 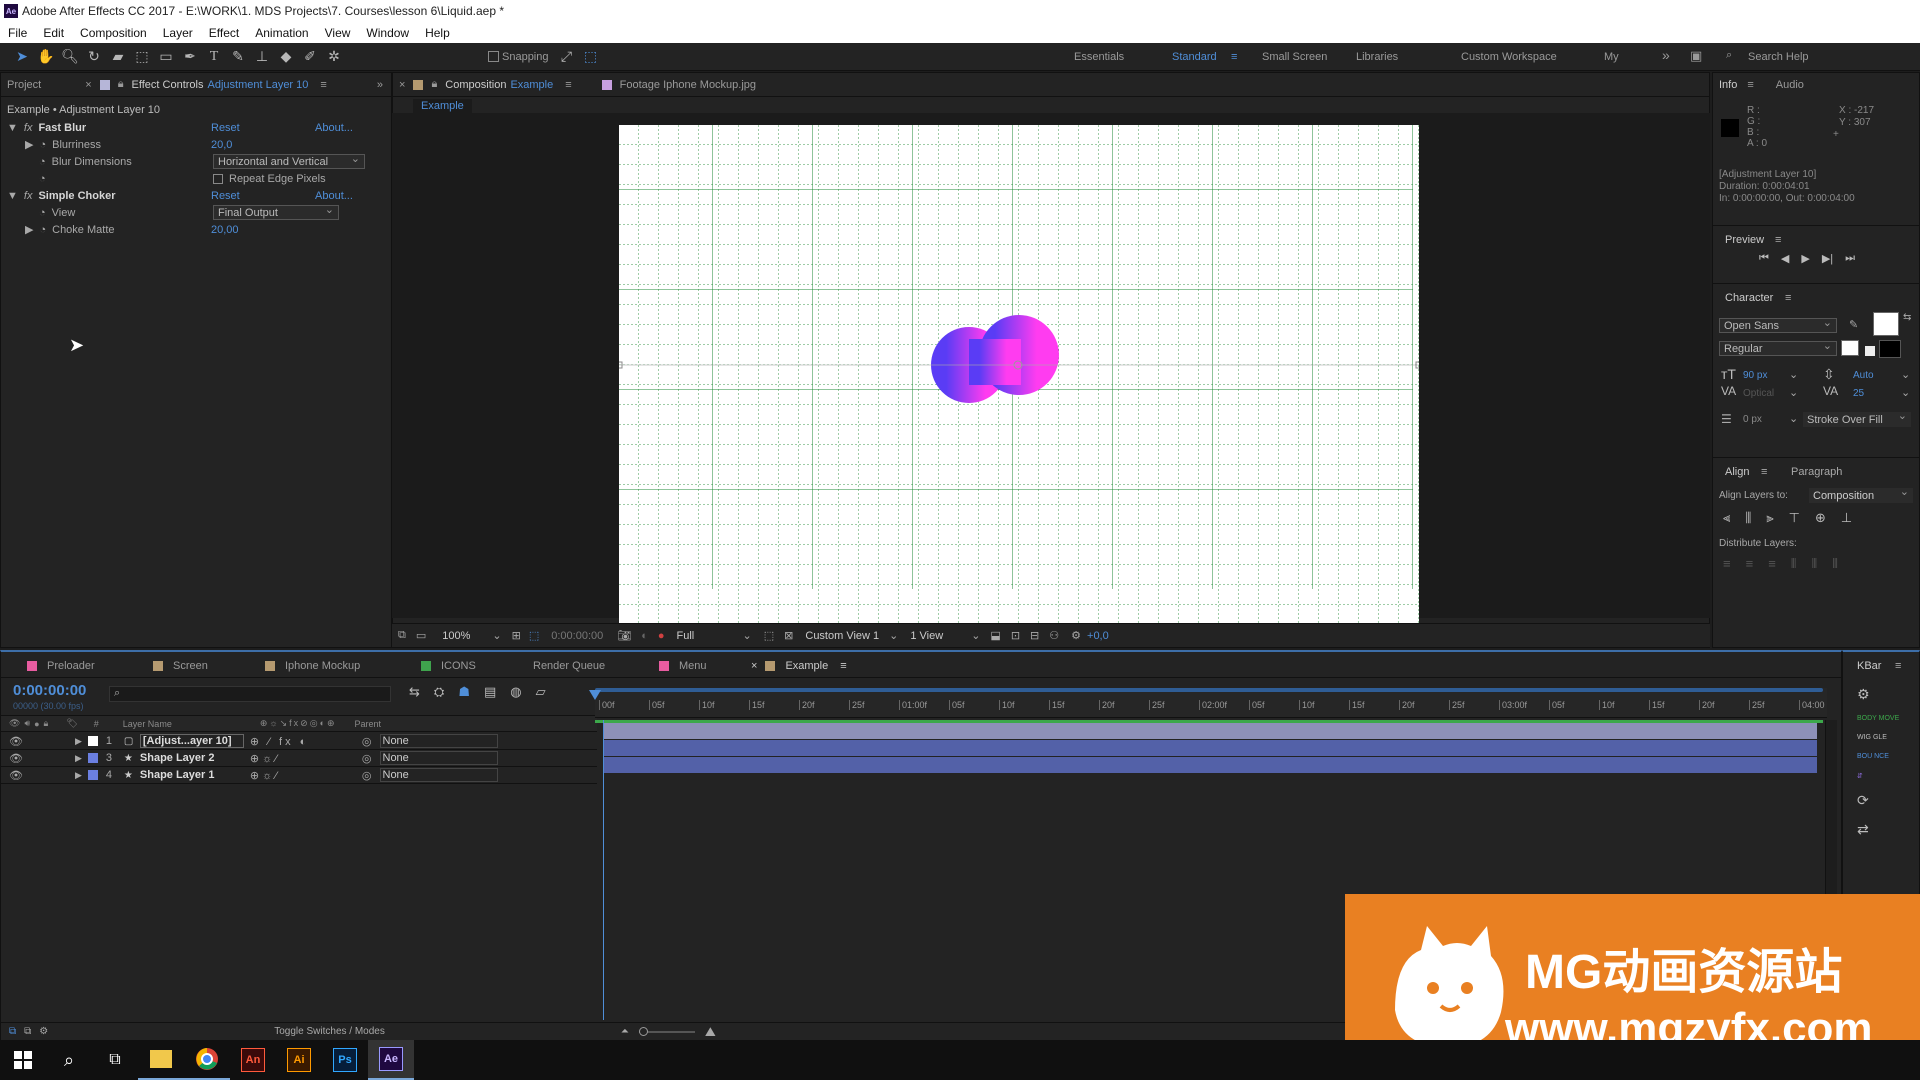 I want to click on workspace-my: My, so click(x=1611, y=57).